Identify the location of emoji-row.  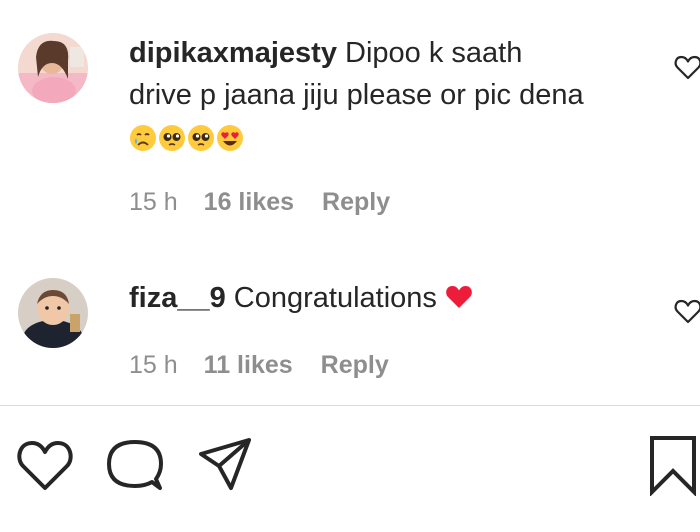
(186, 138).